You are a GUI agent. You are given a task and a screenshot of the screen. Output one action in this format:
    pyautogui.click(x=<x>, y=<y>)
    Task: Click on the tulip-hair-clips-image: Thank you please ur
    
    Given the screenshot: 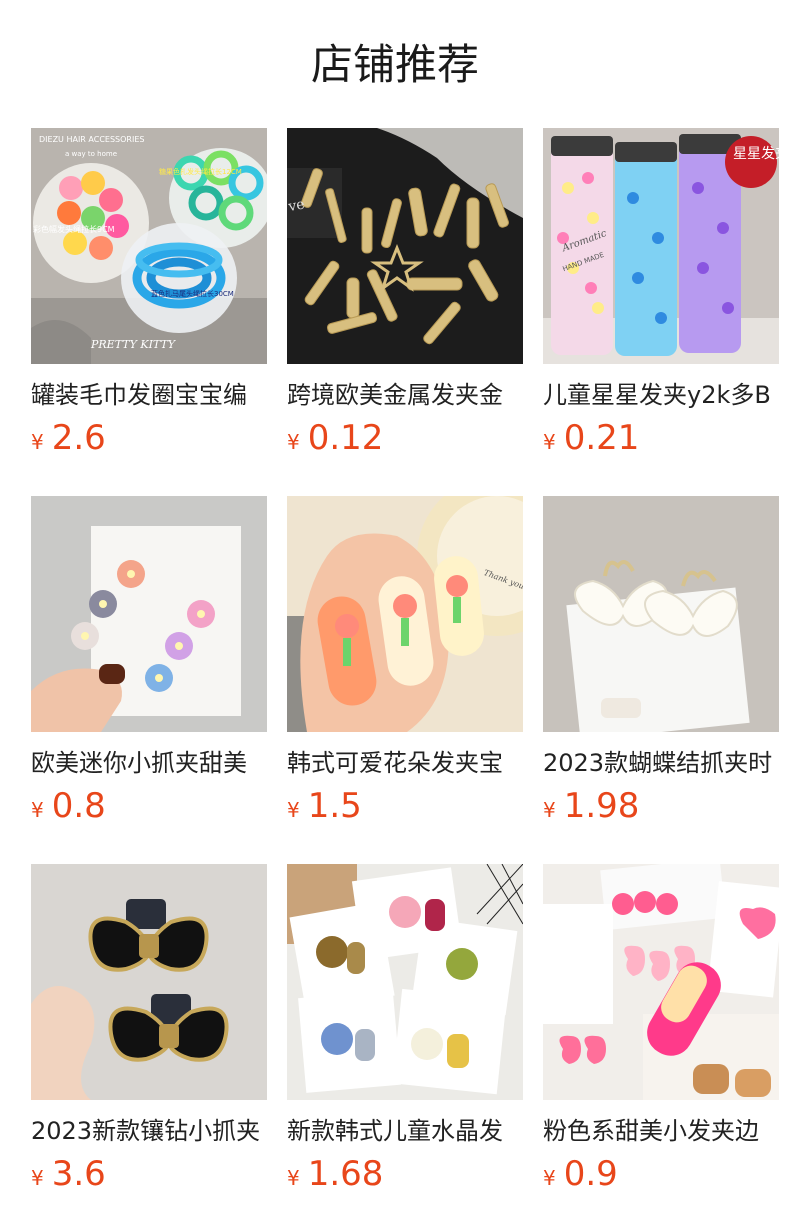 What is the action you would take?
    pyautogui.click(x=405, y=614)
    